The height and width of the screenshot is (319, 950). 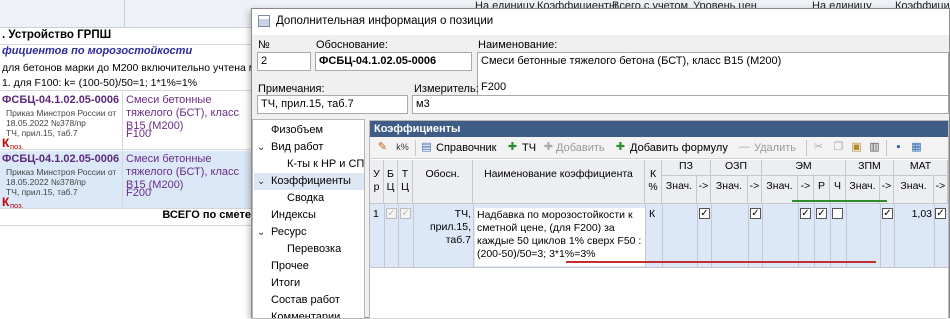 What do you see at coordinates (821, 213) in the screenshot?
I see `checkbox-em-r: ✓` at bounding box center [821, 213].